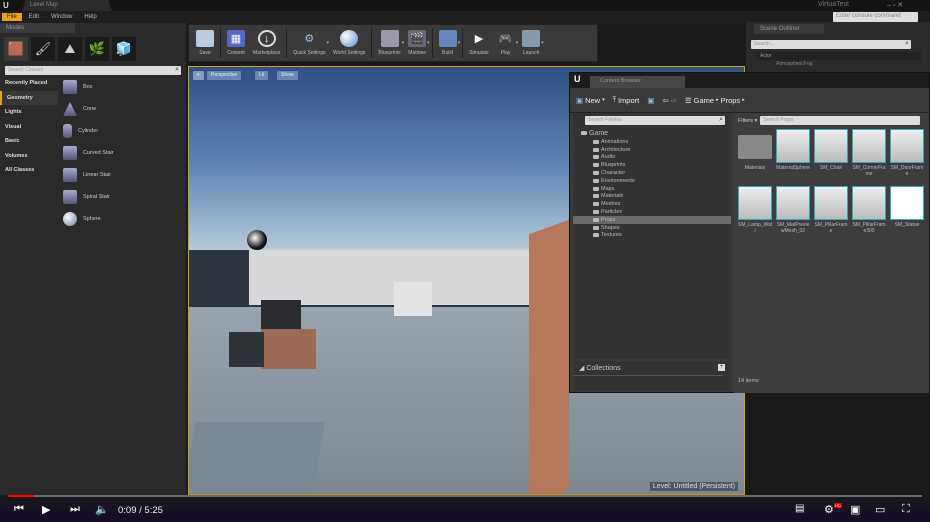 This screenshot has height=522, width=930. I want to click on build-button: Build, so click(448, 43).